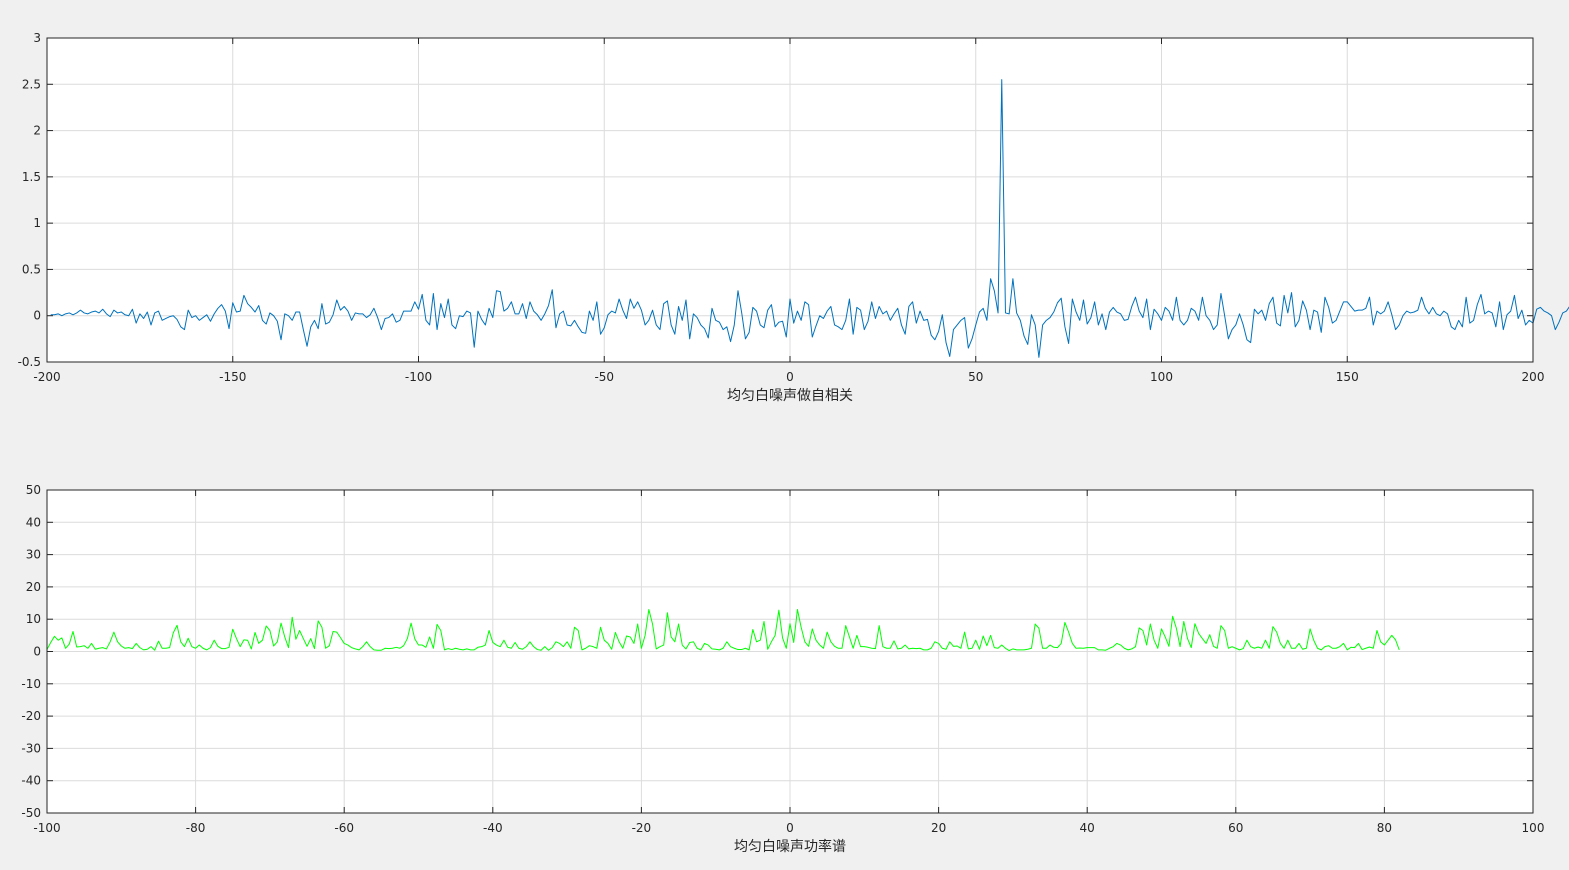 This screenshot has width=1569, height=870. What do you see at coordinates (975, 377) in the screenshot?
I see `x-tick-label: 50` at bounding box center [975, 377].